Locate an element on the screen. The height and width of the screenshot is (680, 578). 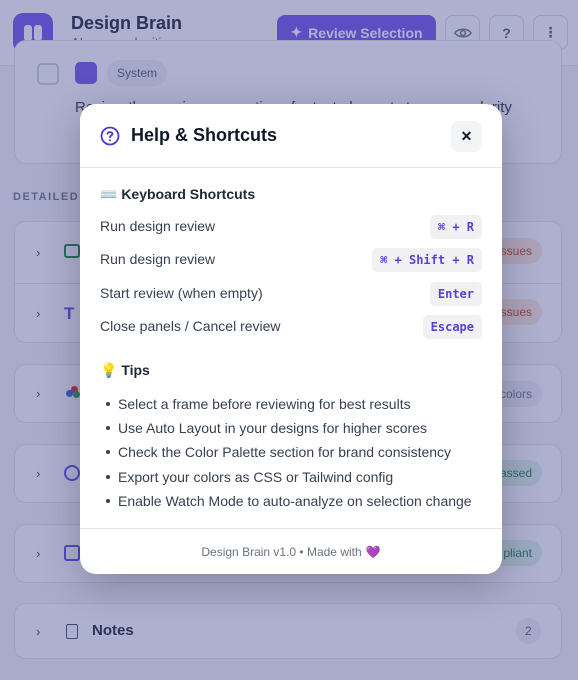
heart-icon: 💜 is located at coordinates (373, 551).